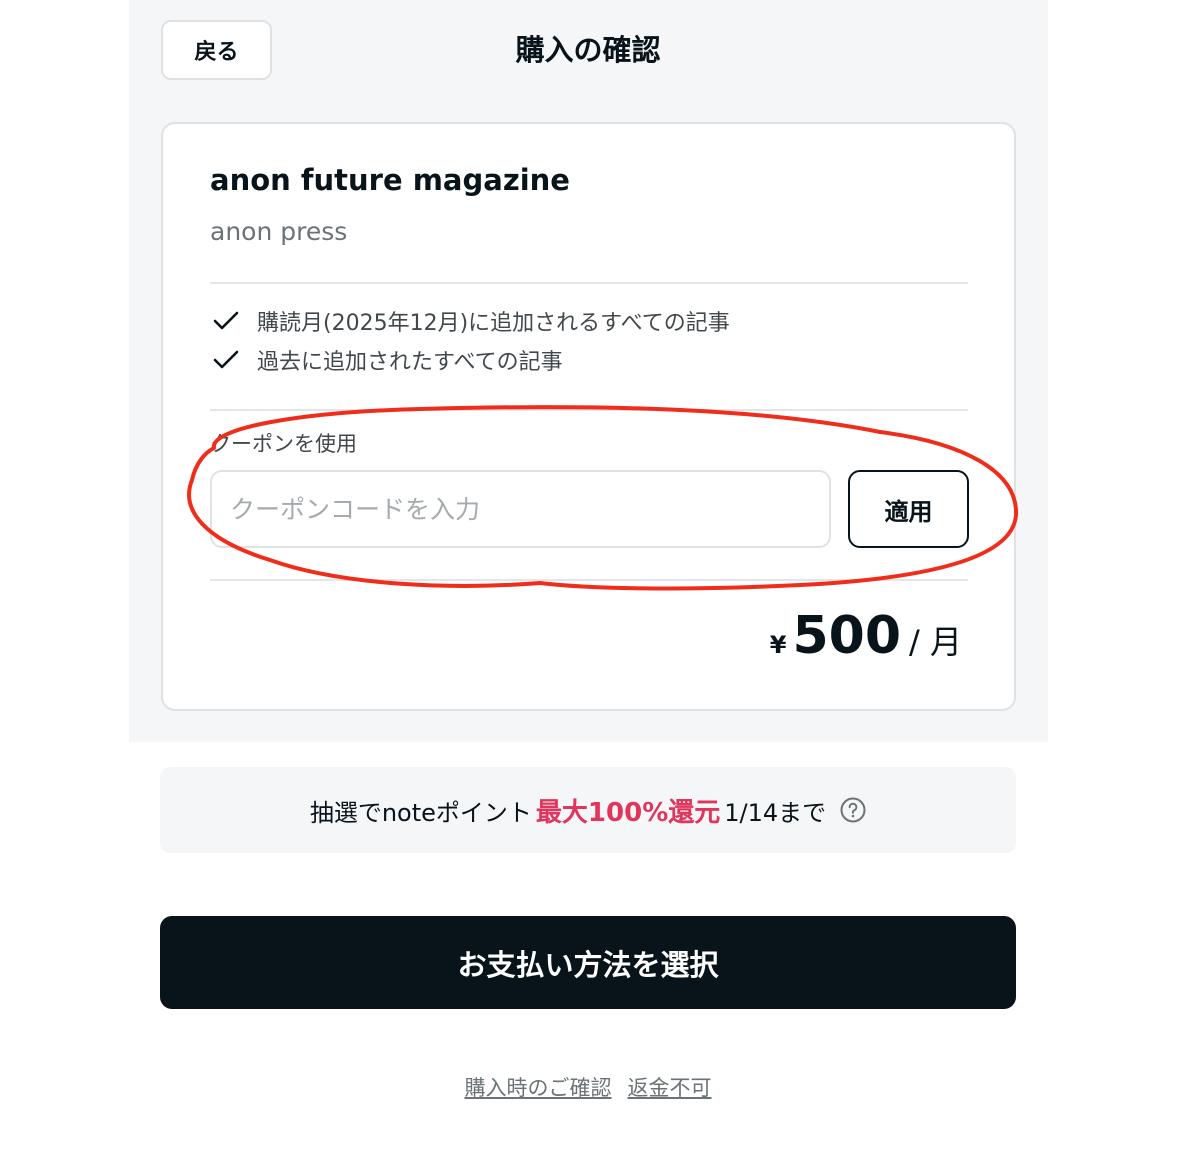 The height and width of the screenshot is (1157, 1200). I want to click on price: ¥ 500 / 月, so click(866, 636).